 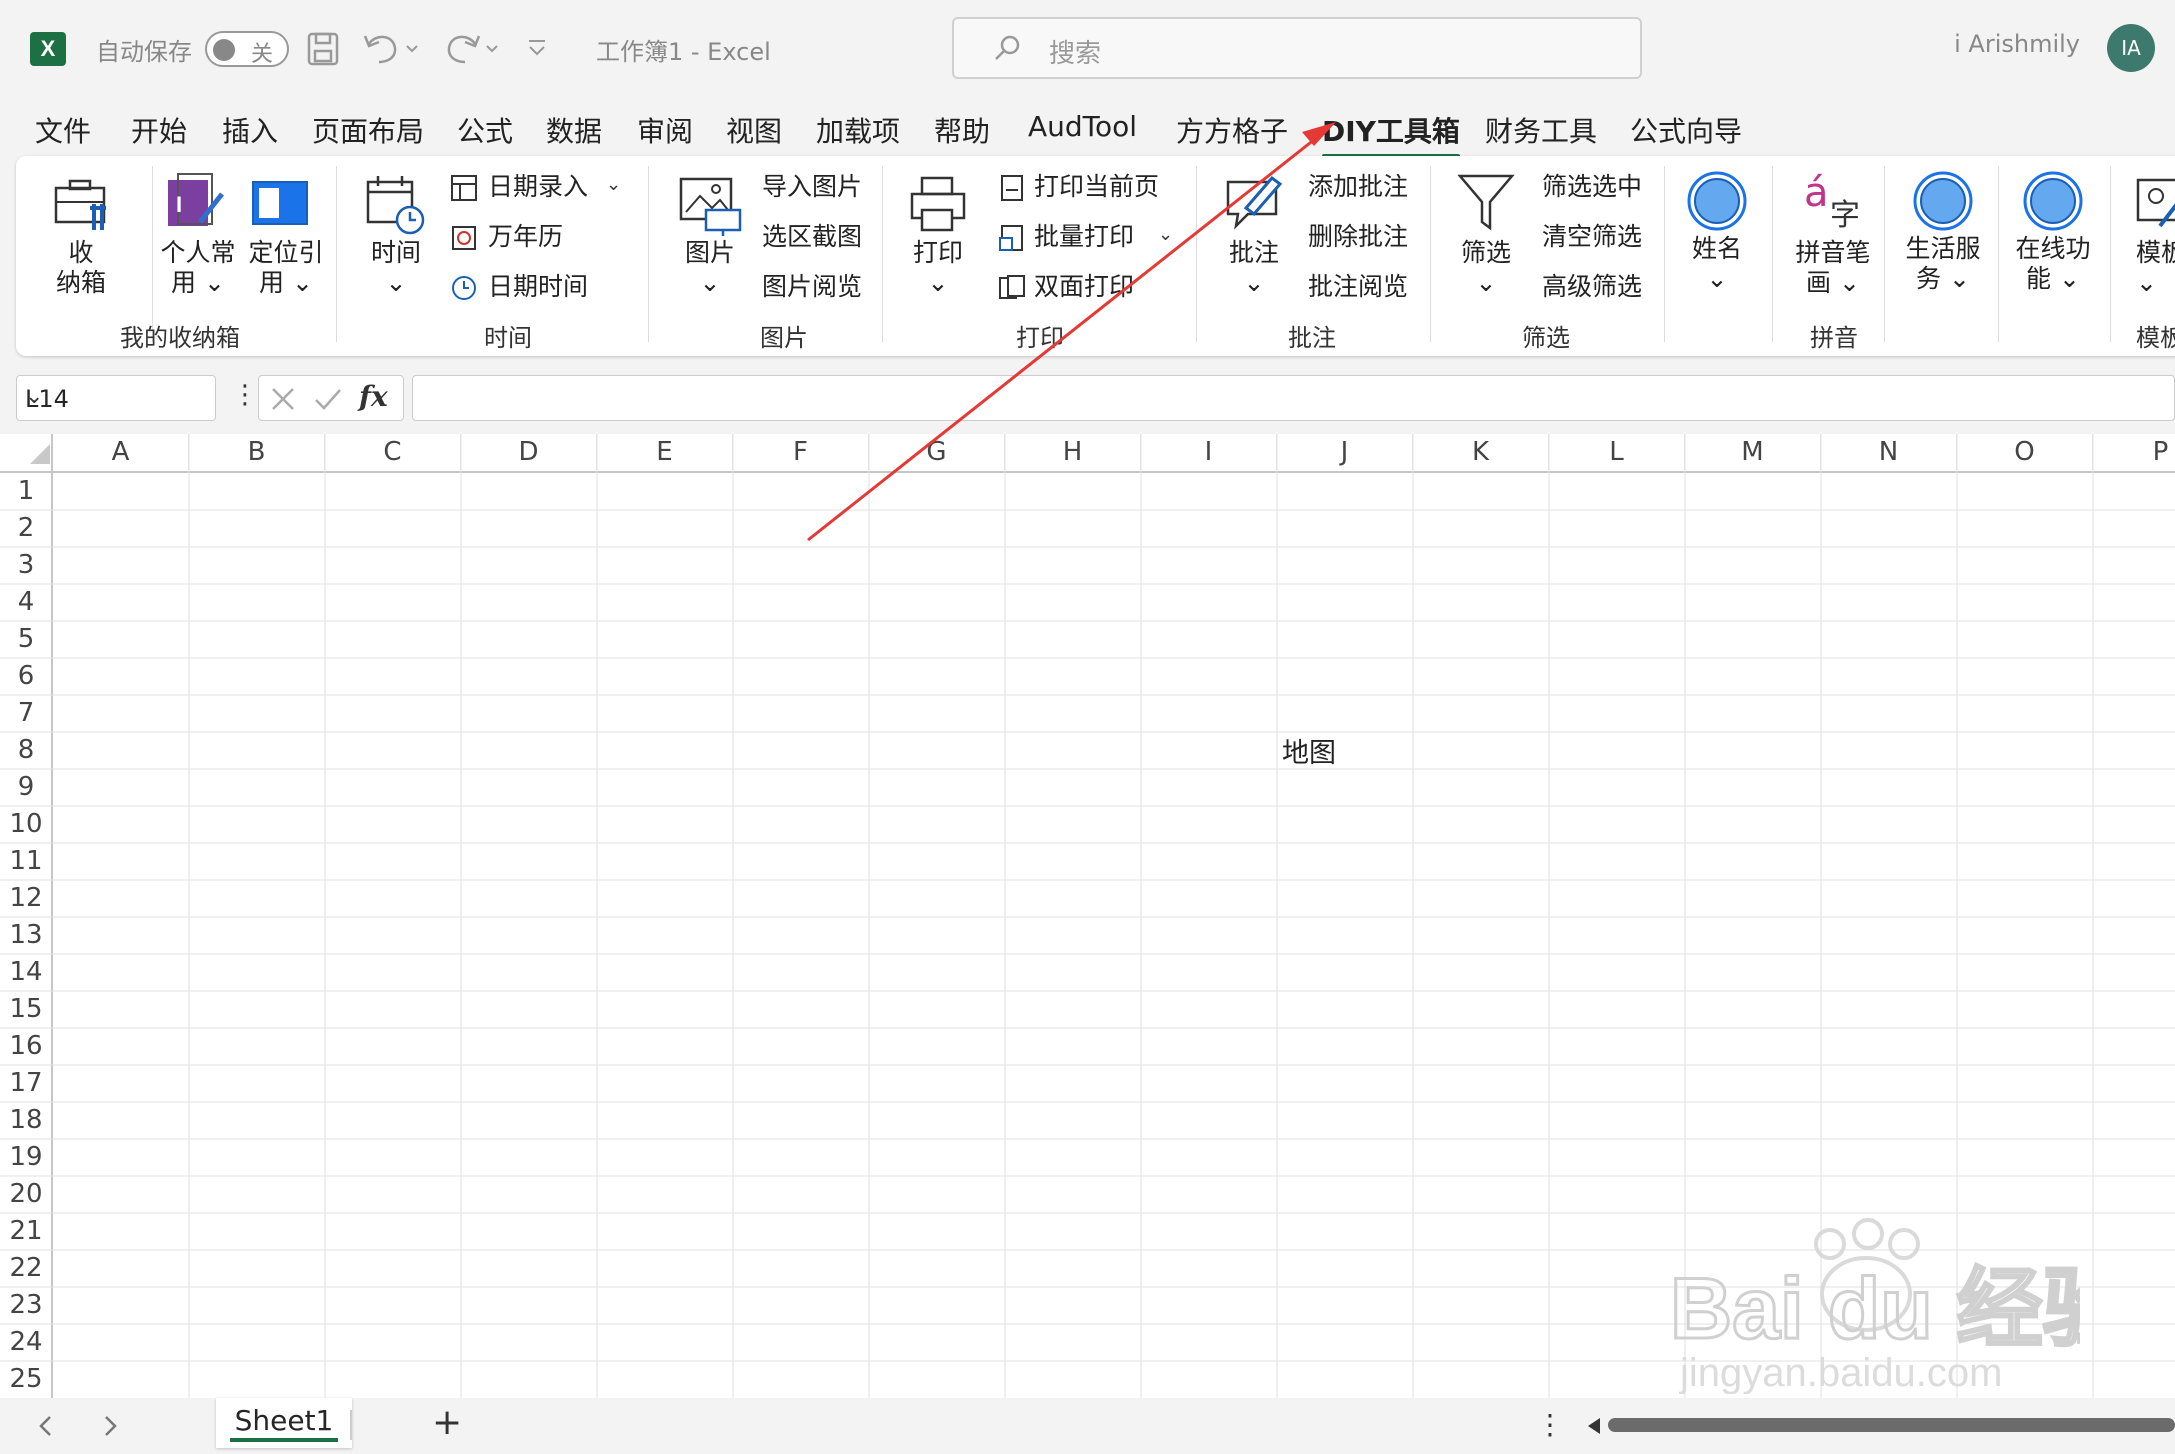 I want to click on column-header-m: M, so click(x=1753, y=452).